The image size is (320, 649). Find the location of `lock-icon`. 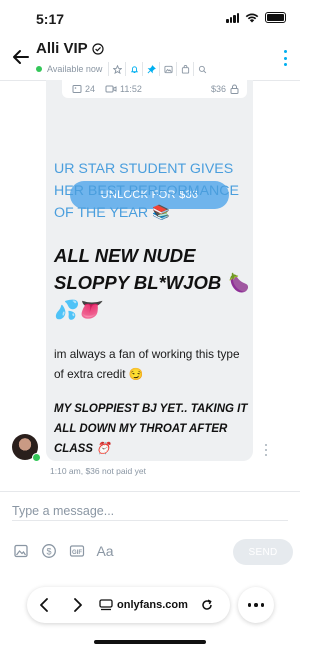

lock-icon is located at coordinates (234, 89).